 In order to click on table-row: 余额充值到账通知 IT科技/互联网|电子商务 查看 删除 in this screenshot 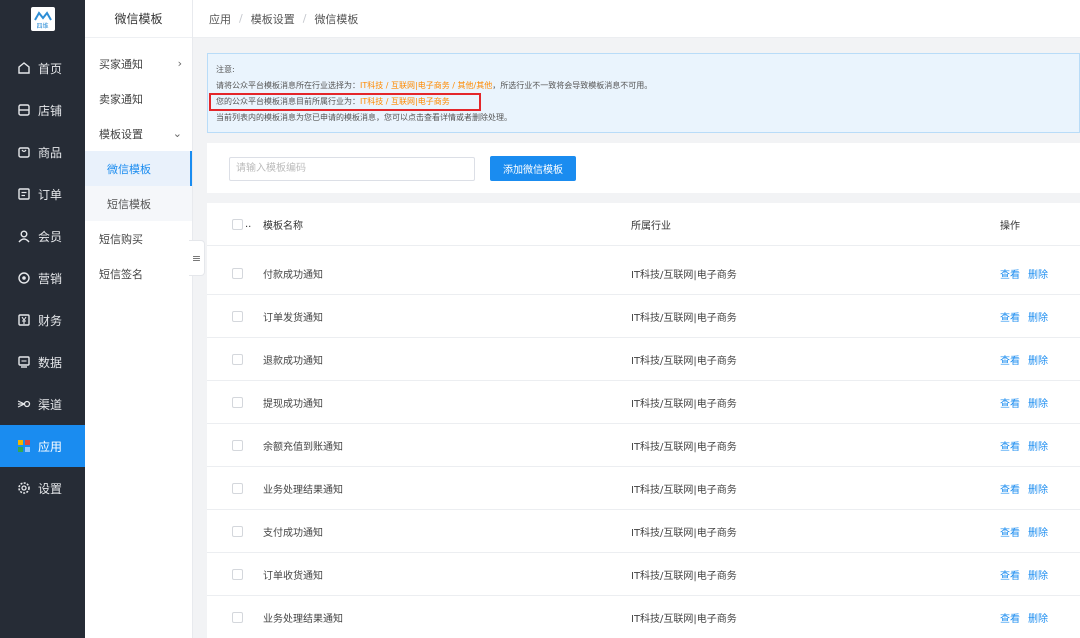, I will do `click(643, 445)`.